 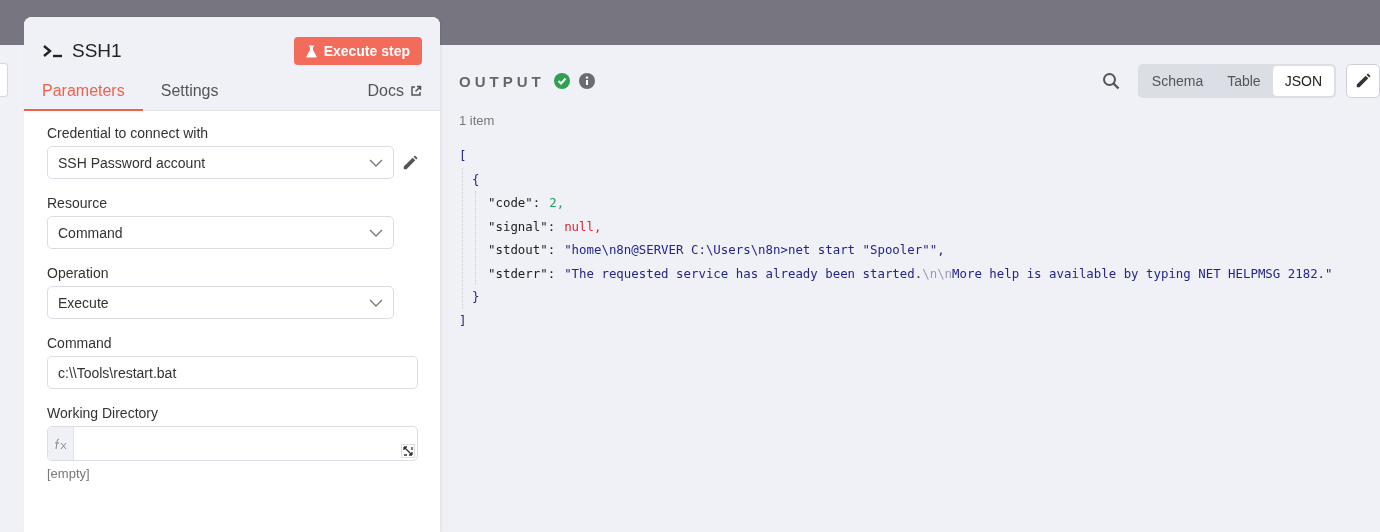 I want to click on json-key: "stderr":, so click(x=522, y=273).